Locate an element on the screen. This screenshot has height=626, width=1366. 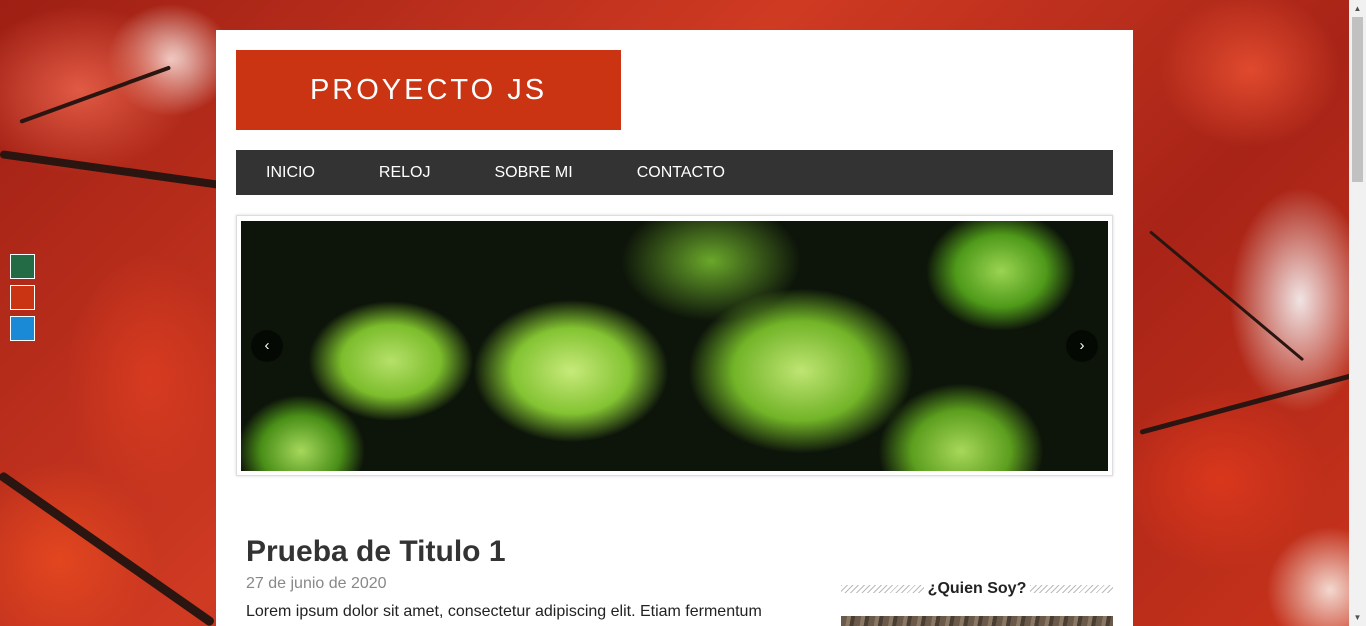
theme-switcher is located at coordinates (22, 300).